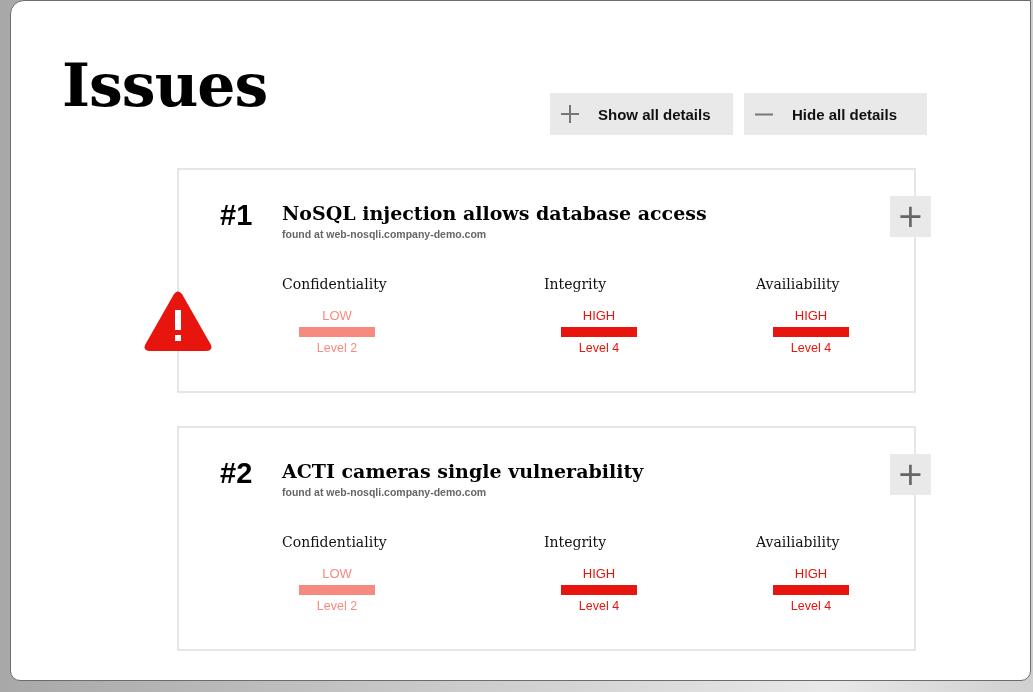  What do you see at coordinates (494, 213) in the screenshot?
I see `issue-title: NoSQL injection allows database access` at bounding box center [494, 213].